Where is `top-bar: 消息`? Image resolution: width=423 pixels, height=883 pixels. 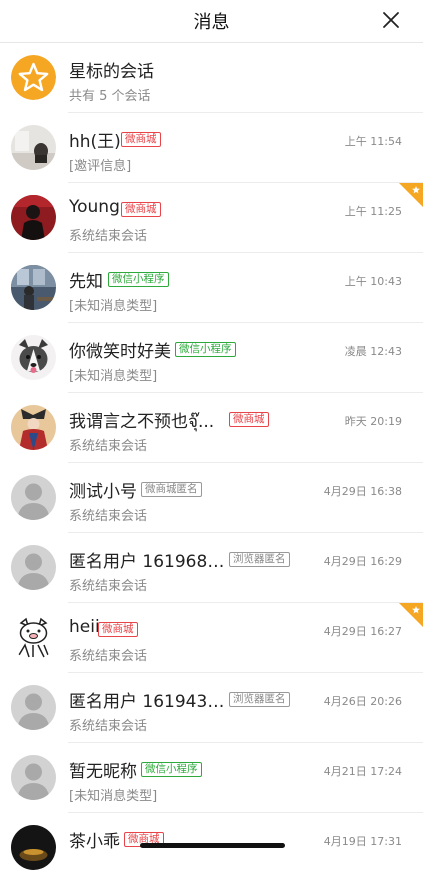
top-bar: 消息 is located at coordinates (211, 21).